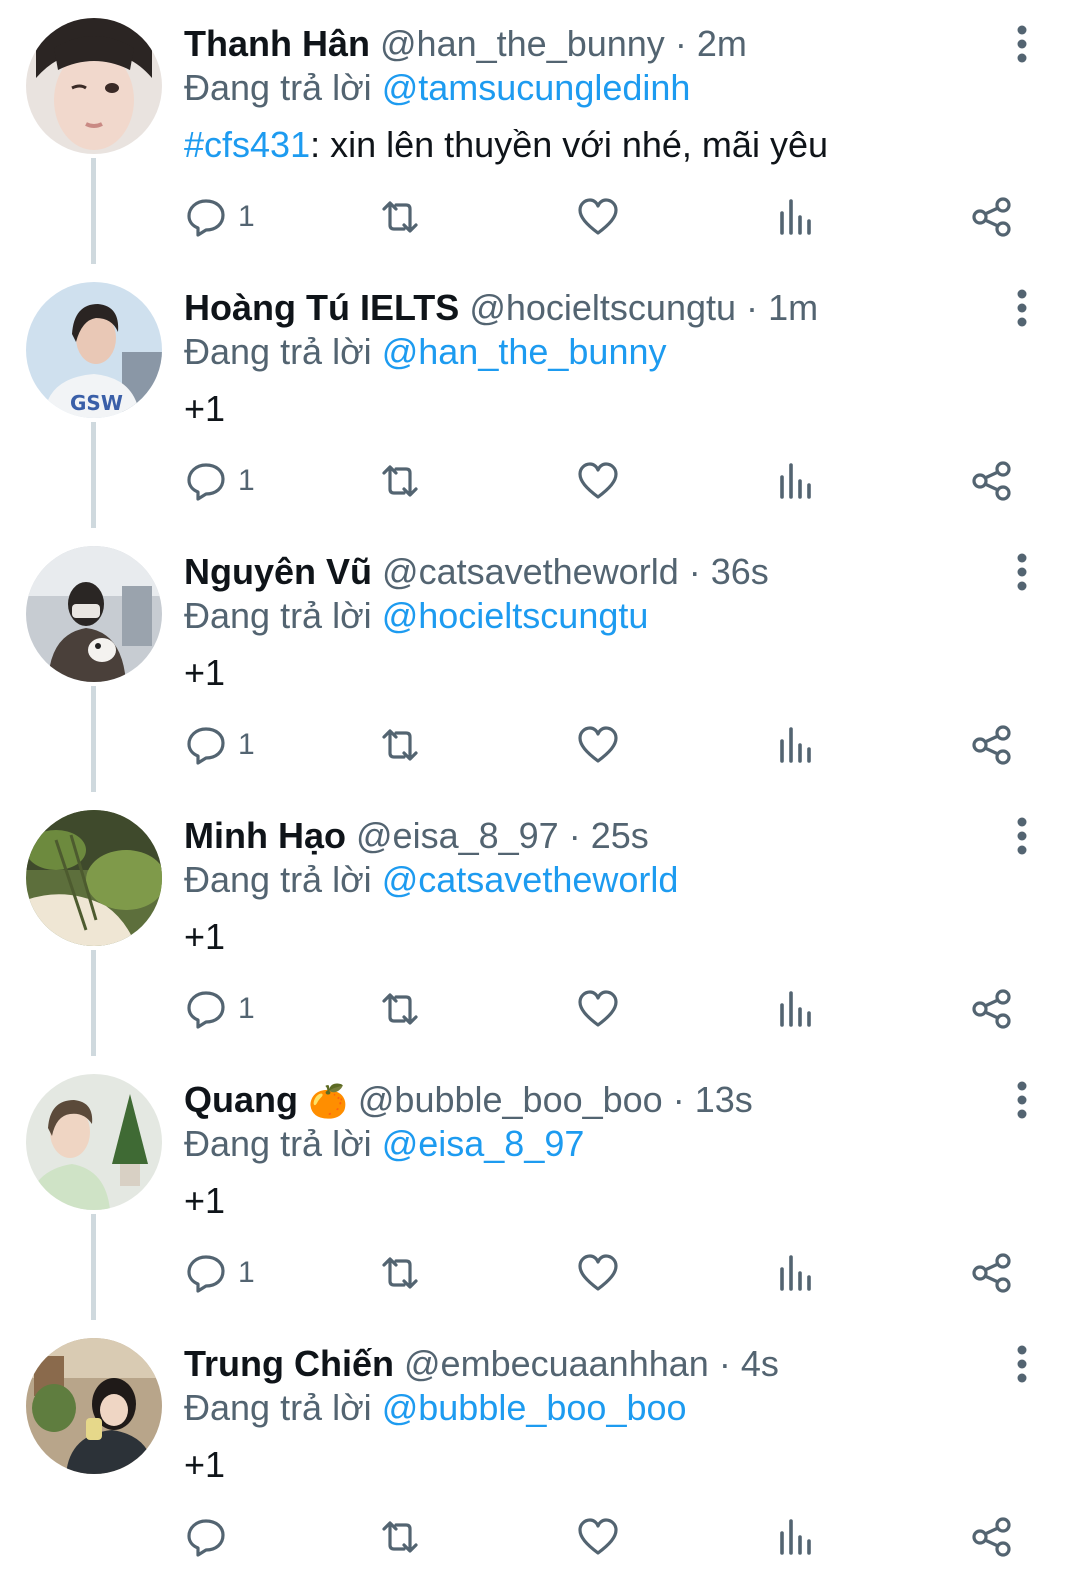 This screenshot has height=1584, width=1080. I want to click on user-handle: @catsavetheworld, so click(530, 571).